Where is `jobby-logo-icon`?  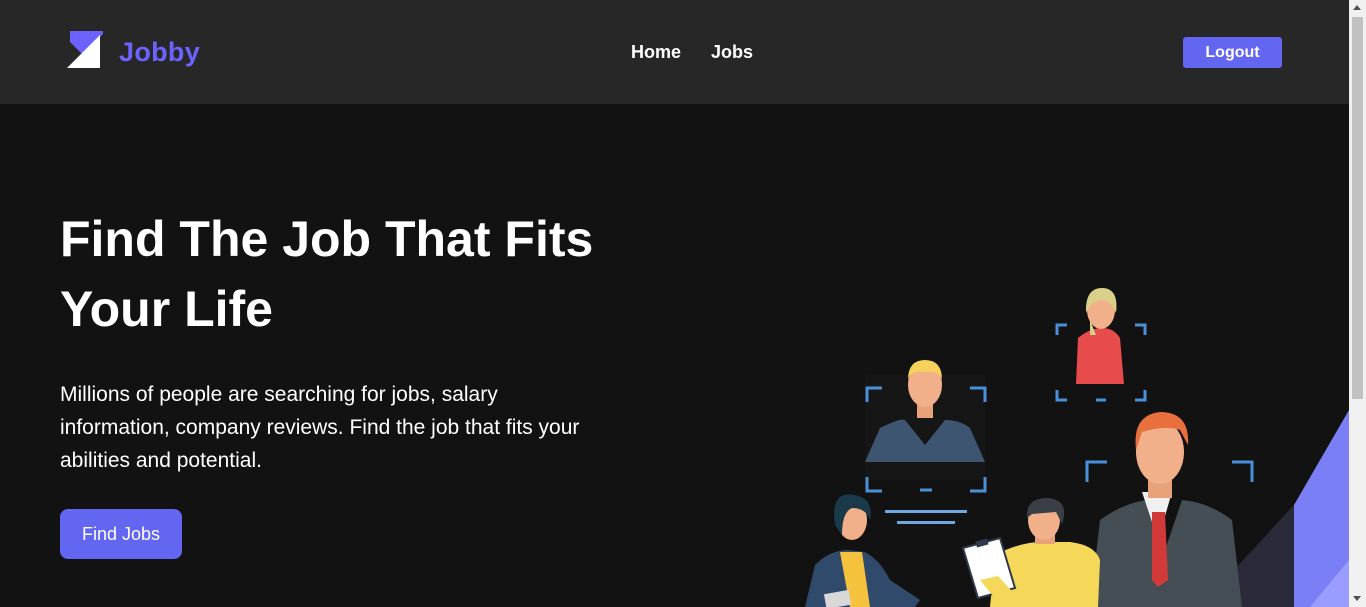 jobby-logo-icon is located at coordinates (85, 50).